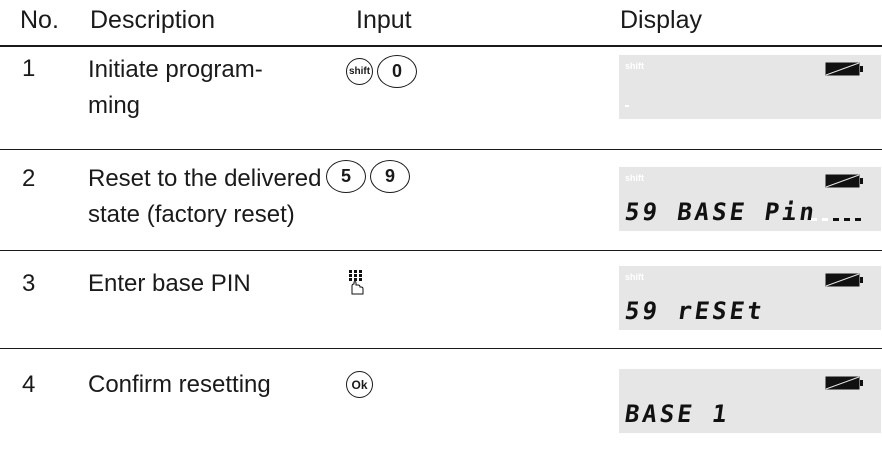 This screenshot has height=457, width=882. I want to click on header-input: Input, so click(384, 20).